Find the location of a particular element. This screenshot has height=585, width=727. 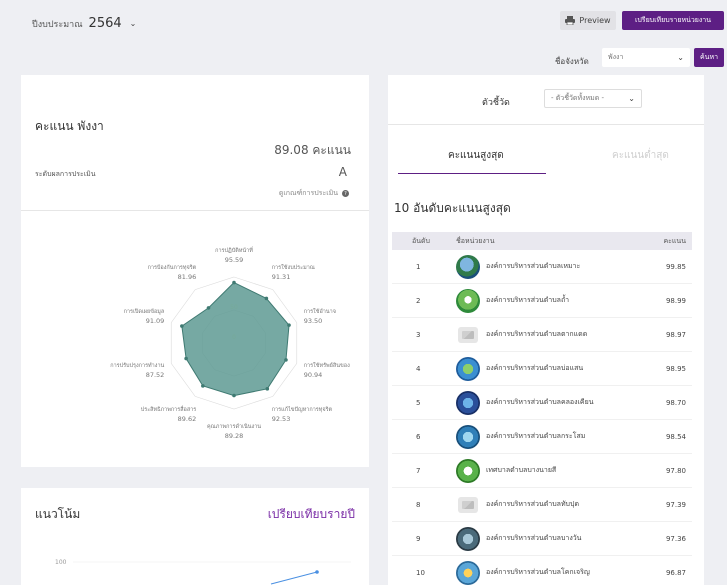

indicator-value: - ตัวชี้วัดทั้งหมด - is located at coordinates (578, 98).